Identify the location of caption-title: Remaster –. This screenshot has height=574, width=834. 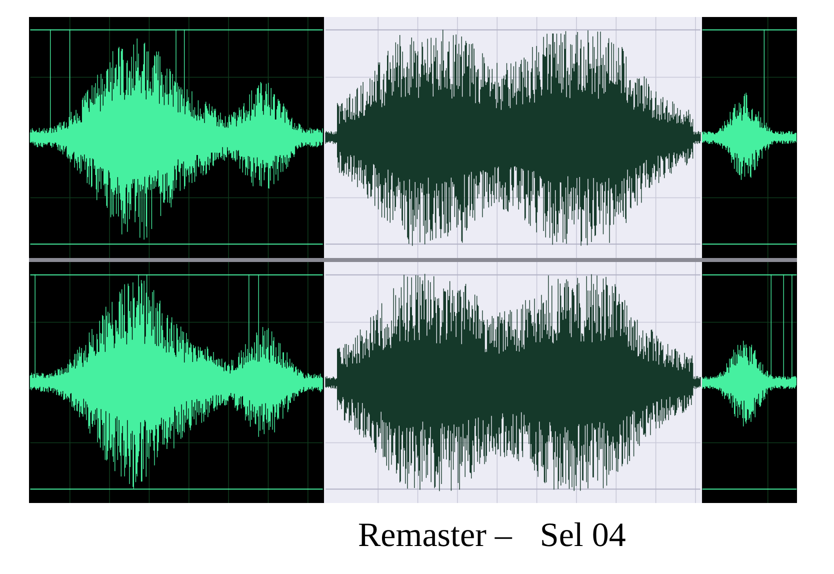
(435, 536).